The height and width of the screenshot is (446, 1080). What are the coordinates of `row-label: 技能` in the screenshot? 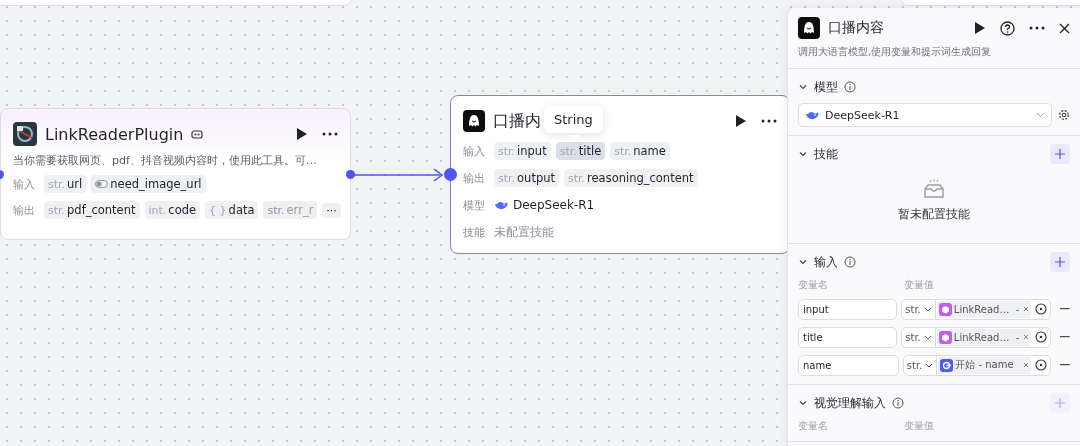 It's located at (474, 232).